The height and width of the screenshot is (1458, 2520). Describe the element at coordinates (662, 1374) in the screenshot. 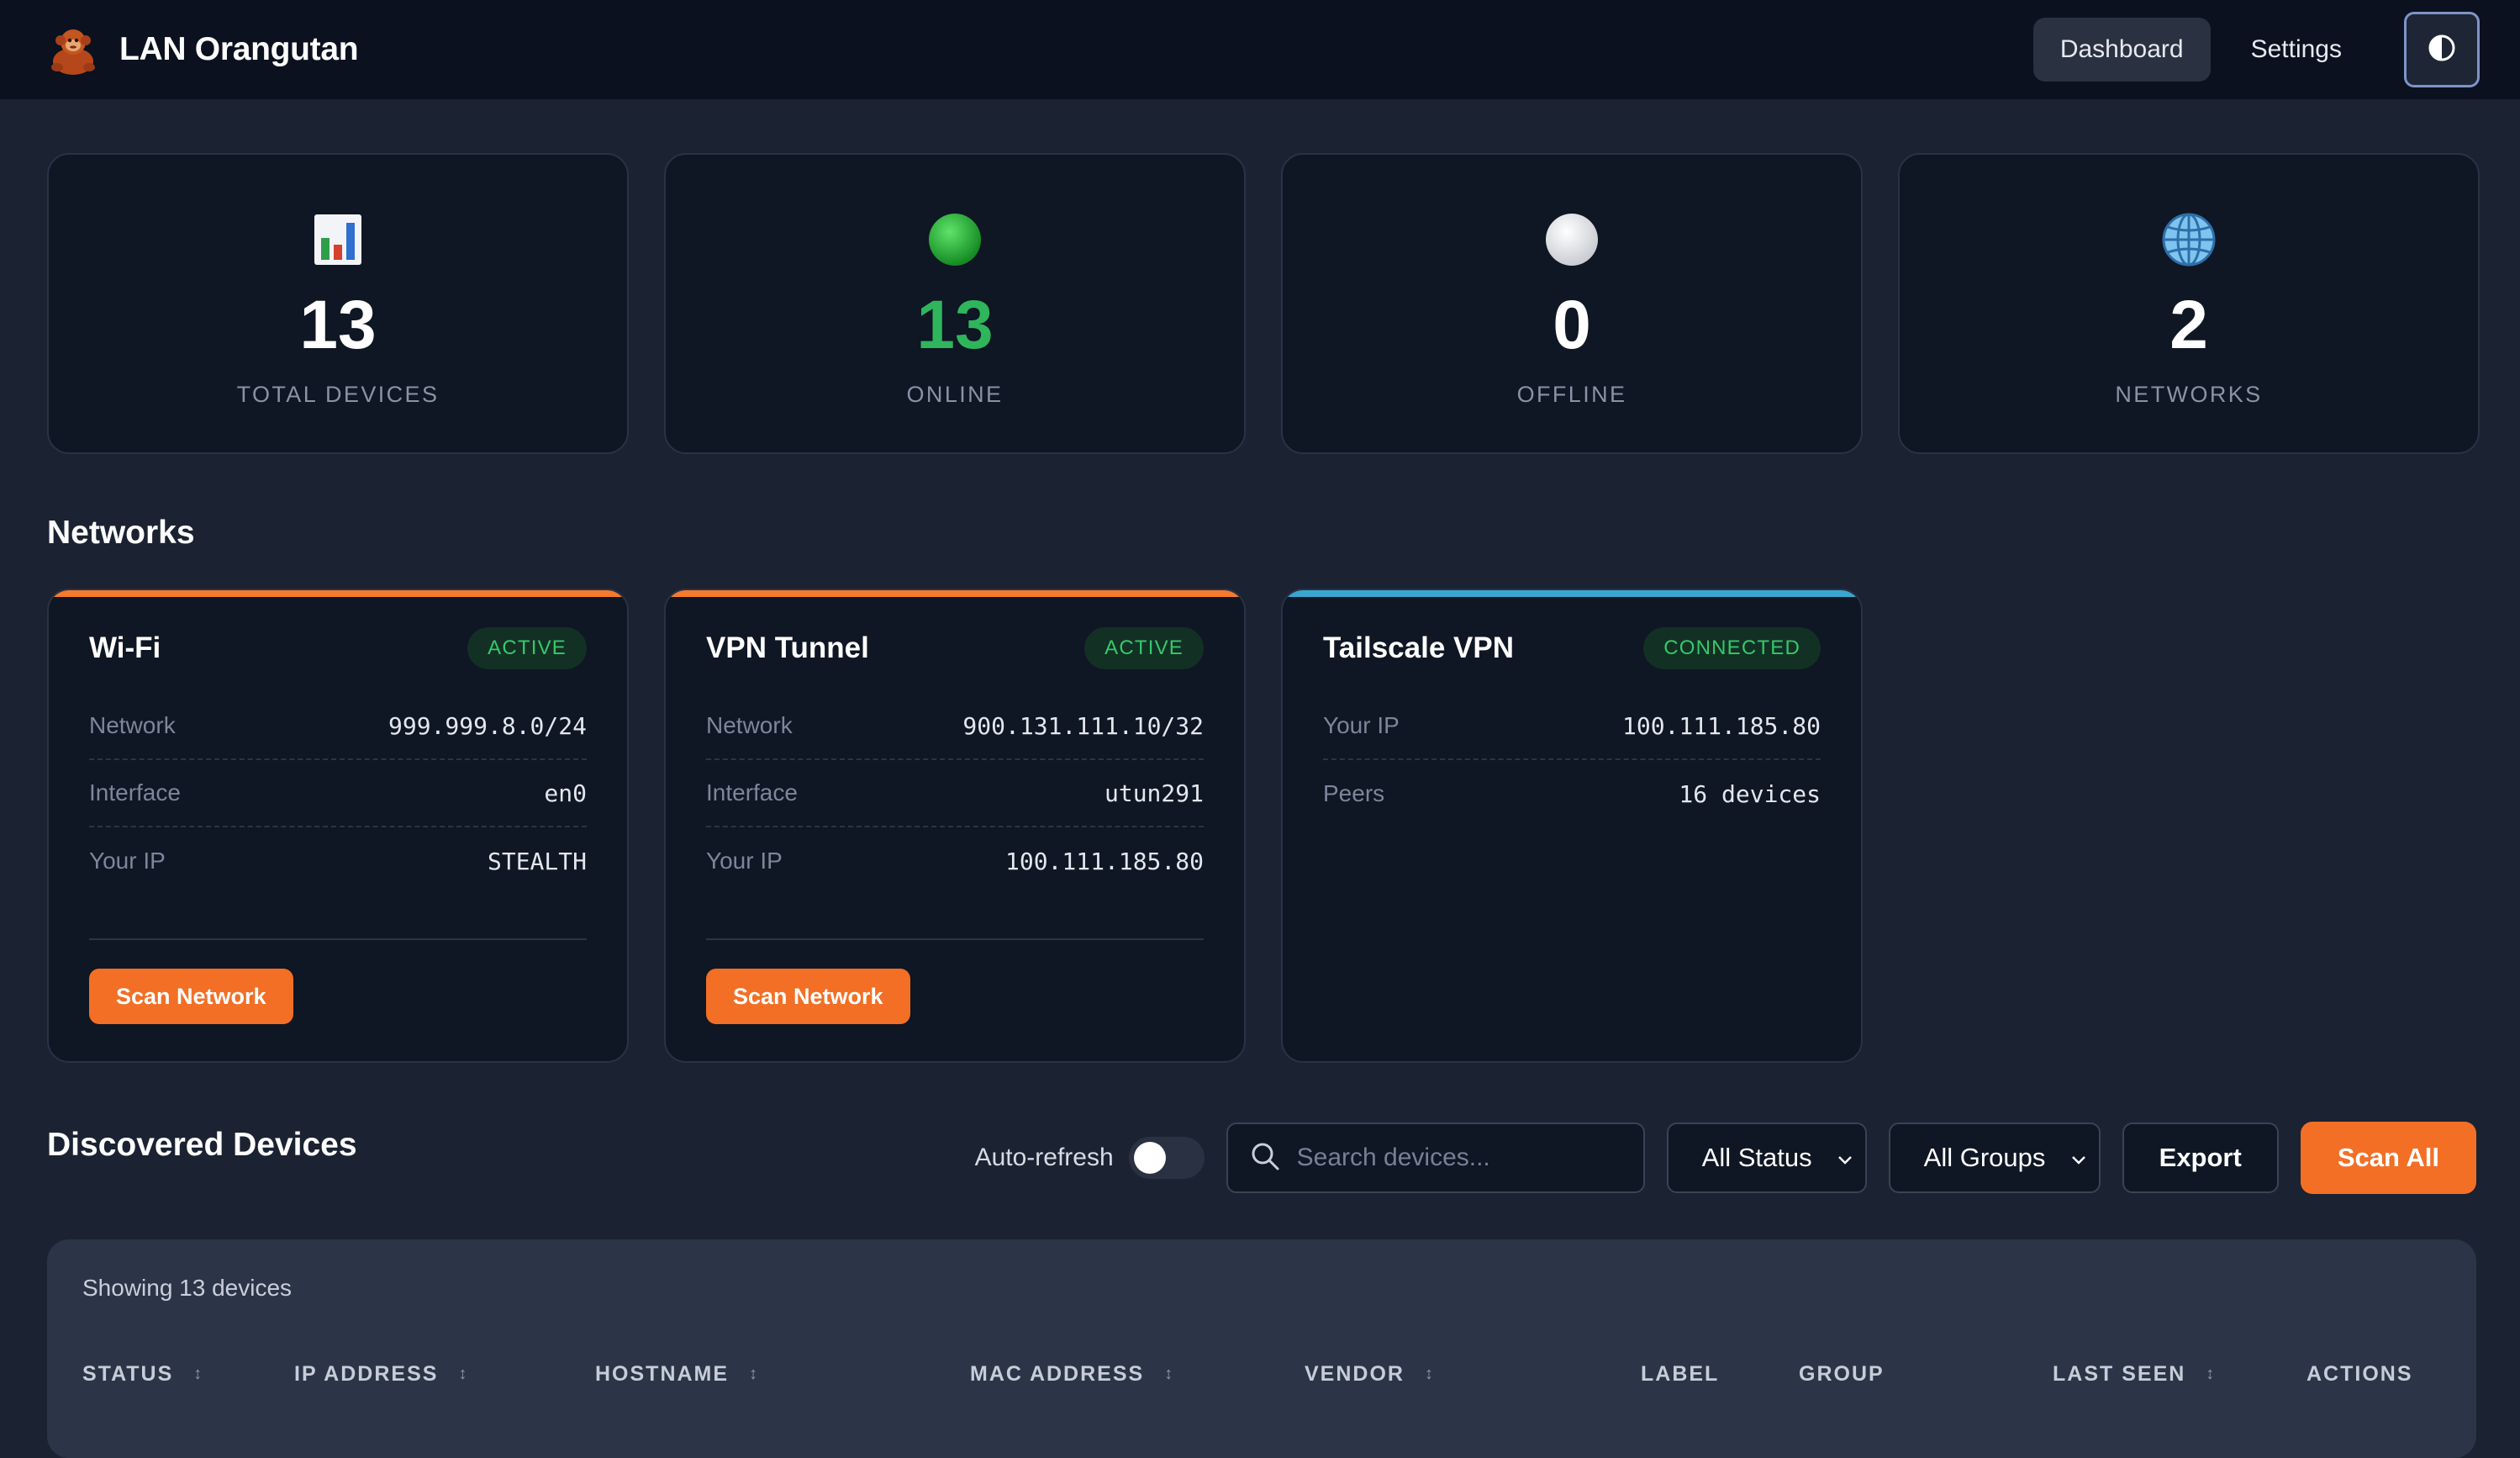

I see `column-label: HOSTNAME` at that location.